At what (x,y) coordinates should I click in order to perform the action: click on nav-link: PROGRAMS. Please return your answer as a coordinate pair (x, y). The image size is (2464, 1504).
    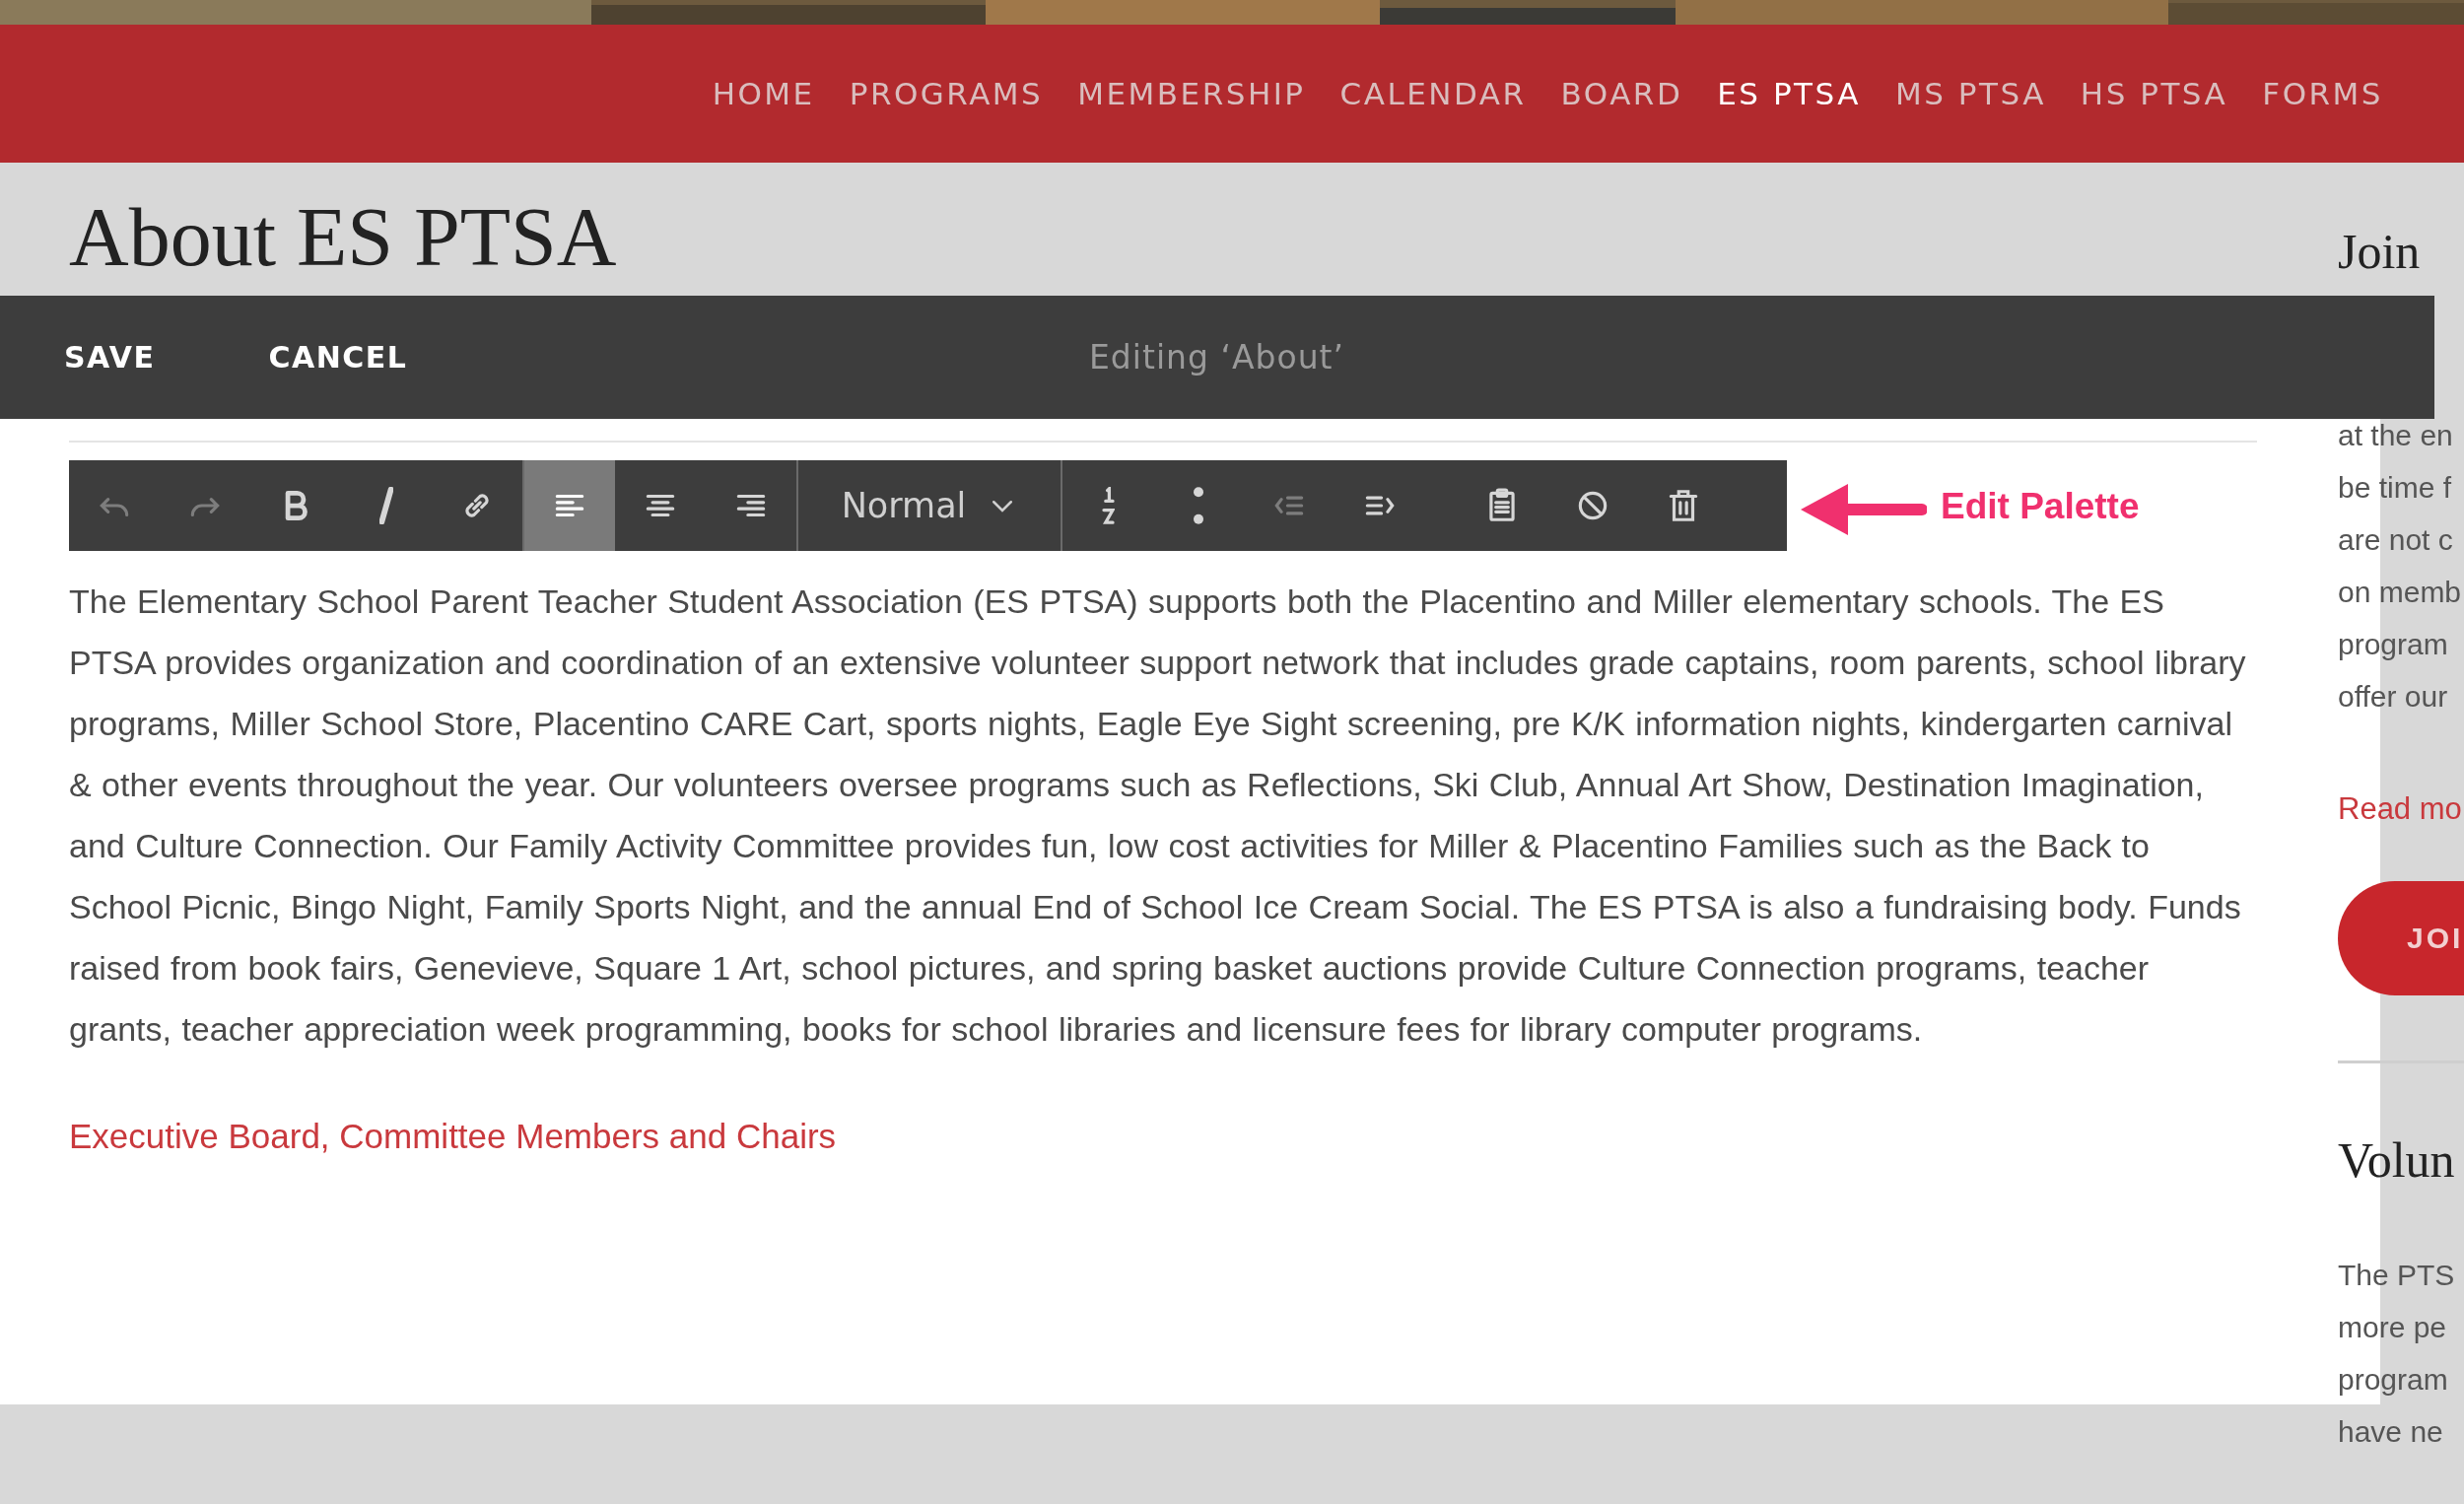
    Looking at the image, I should click on (946, 93).